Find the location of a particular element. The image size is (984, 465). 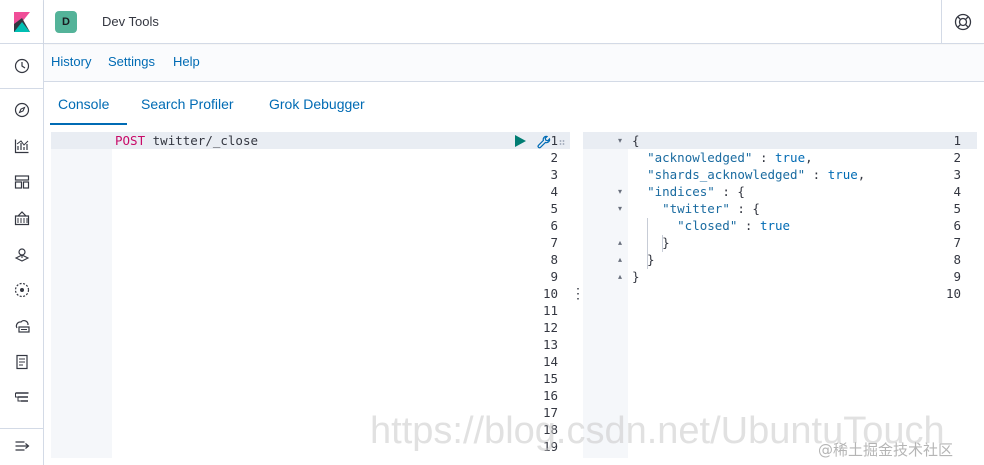

logs-icon is located at coordinates (22, 362).